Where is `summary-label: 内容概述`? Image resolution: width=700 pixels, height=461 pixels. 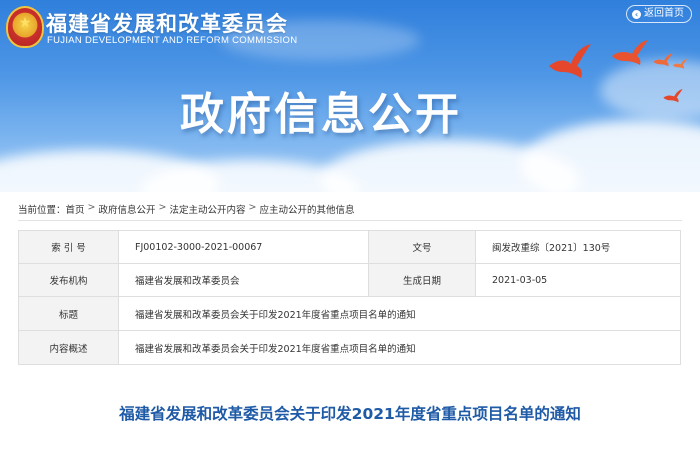
summary-label: 内容概述 is located at coordinates (68, 347).